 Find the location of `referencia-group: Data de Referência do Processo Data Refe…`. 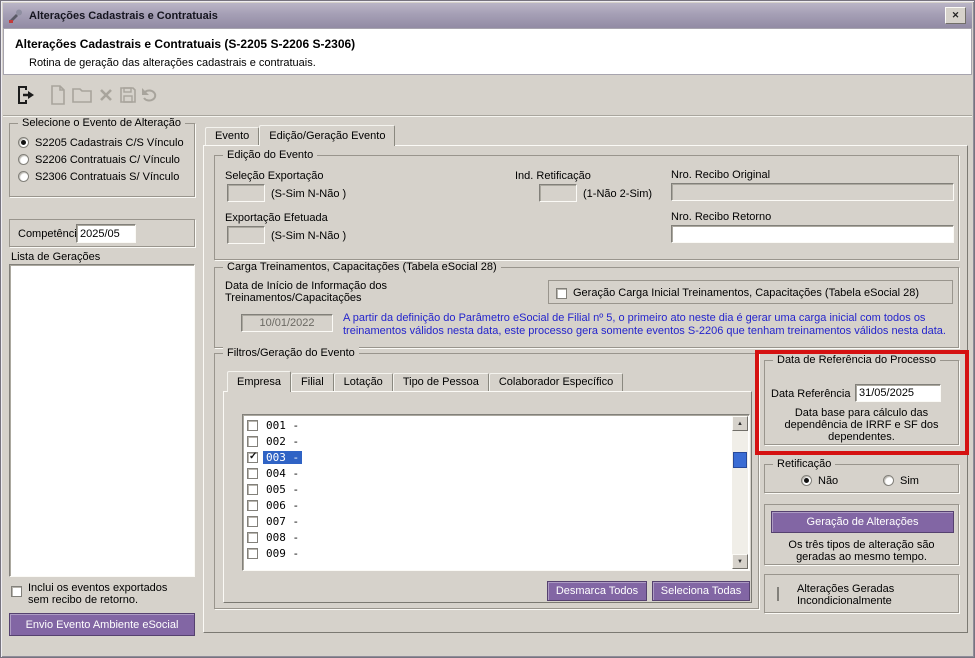

referencia-group: Data de Referência do Processo Data Refe… is located at coordinates (861, 399).